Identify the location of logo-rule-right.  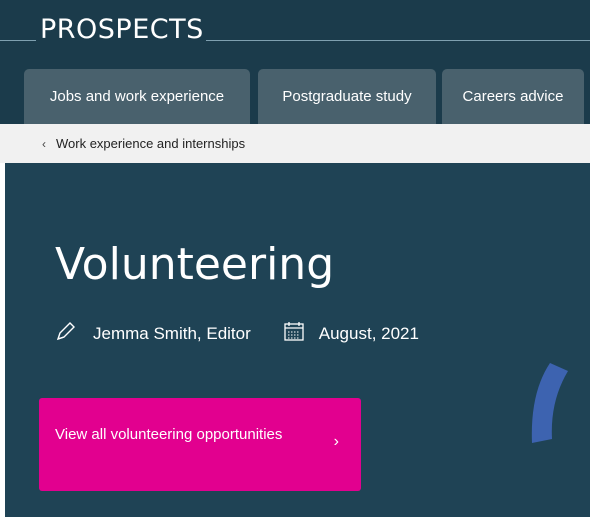
(398, 40).